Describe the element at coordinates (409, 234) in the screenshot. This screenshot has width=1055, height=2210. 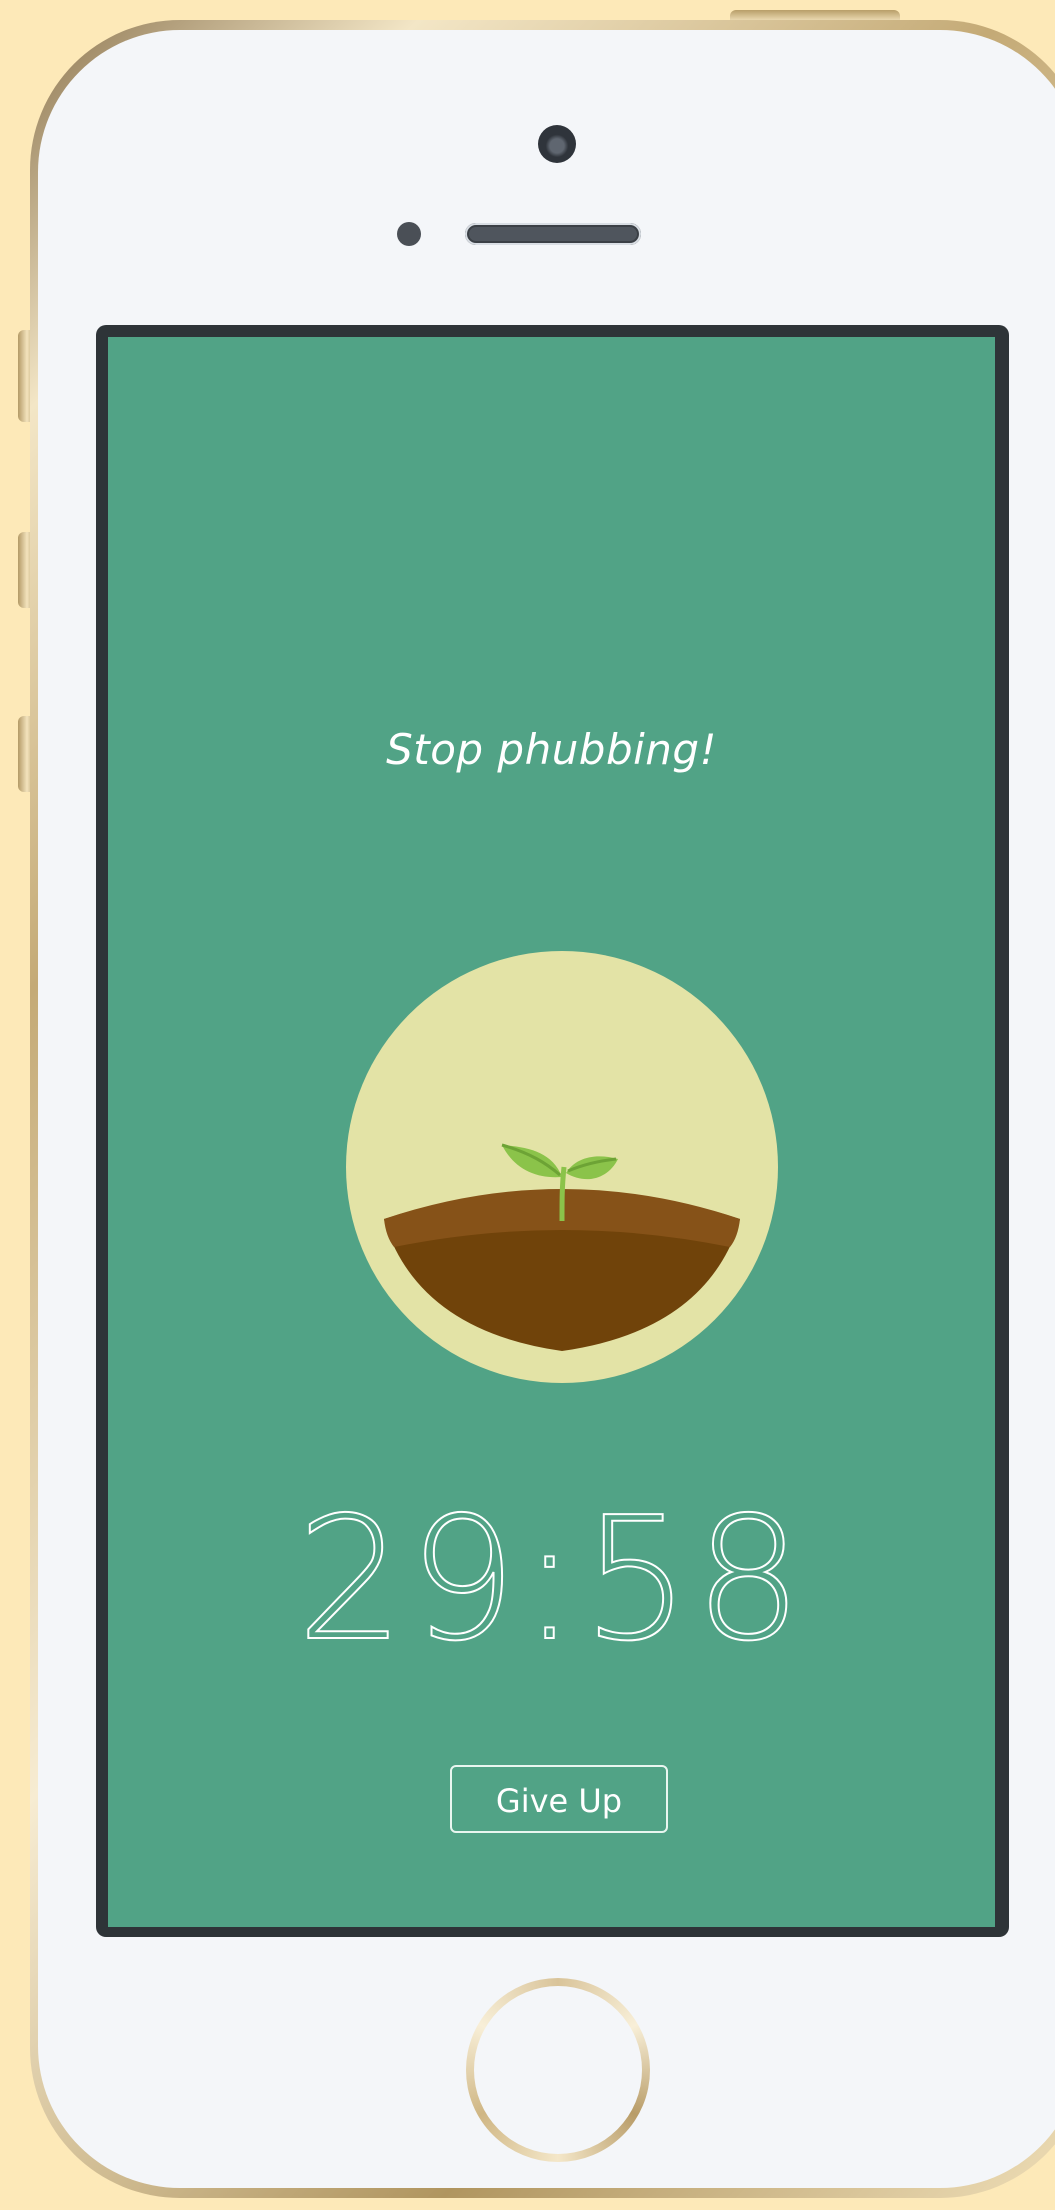
I see `proximity-sensor` at that location.